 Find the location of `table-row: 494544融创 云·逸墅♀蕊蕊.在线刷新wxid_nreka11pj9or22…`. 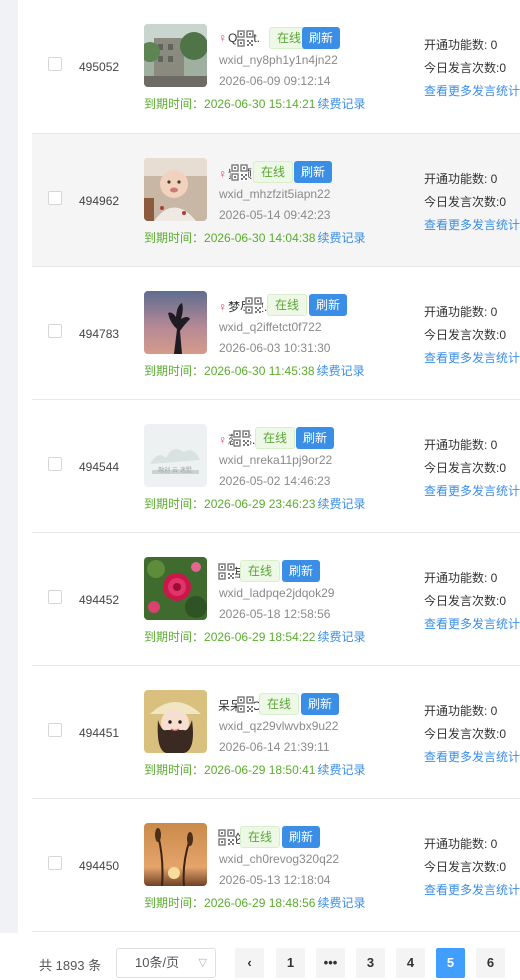

table-row: 494544融创 云·逸墅♀蕊蕊.在线刷新wxid_nreka11pj9or22… is located at coordinates (276, 466).